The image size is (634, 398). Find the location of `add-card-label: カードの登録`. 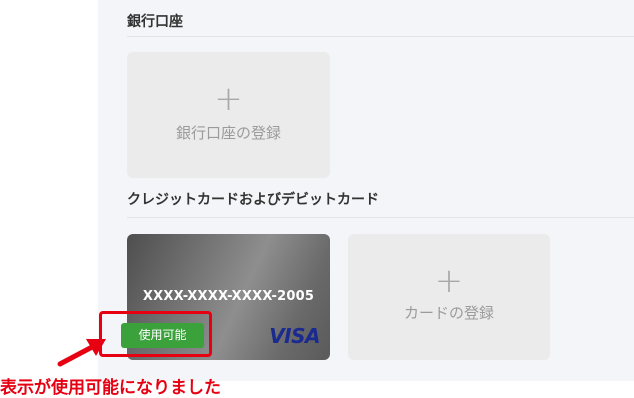

add-card-label: カードの登録 is located at coordinates (448, 313).